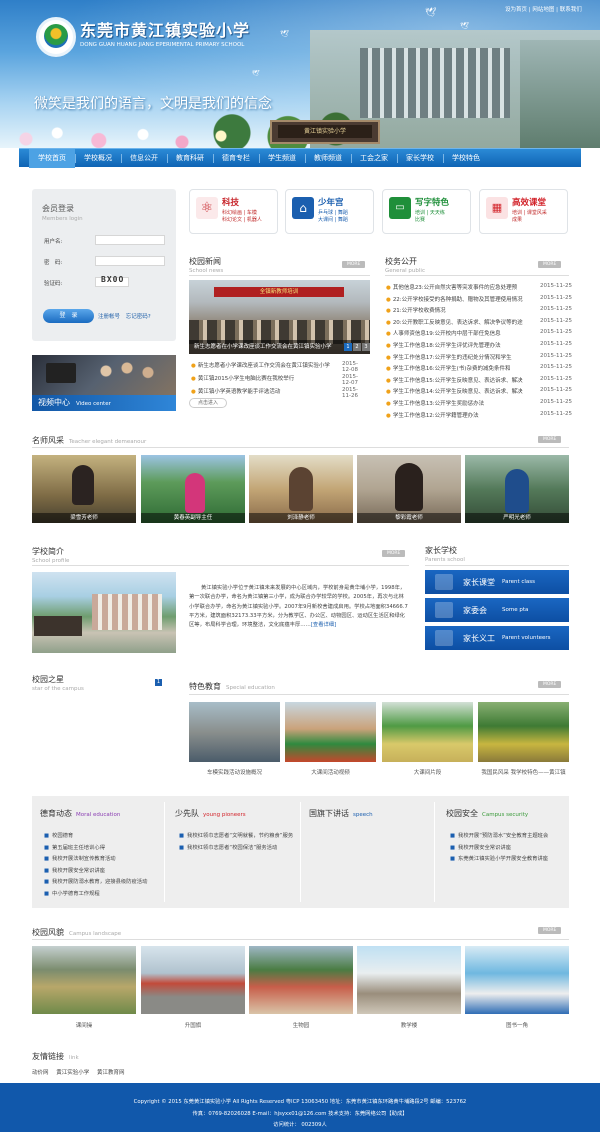 The image size is (600, 1132). I want to click on column-item-text: 第五届班主任培训心得, so click(78, 848).